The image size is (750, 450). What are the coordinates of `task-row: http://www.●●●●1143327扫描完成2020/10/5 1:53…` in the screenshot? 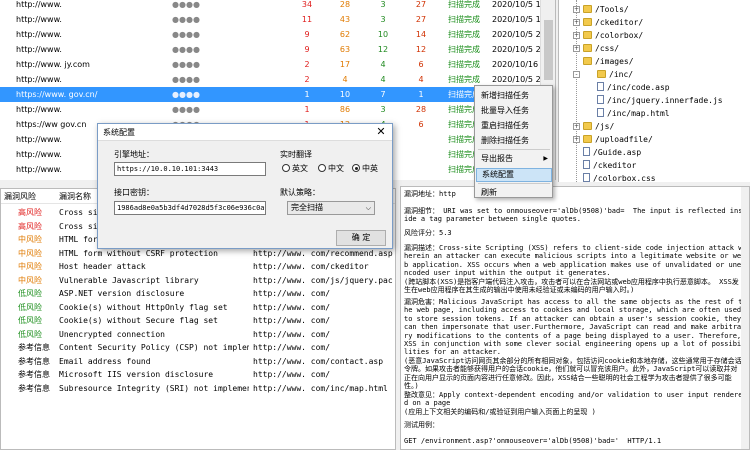 It's located at (277, 19).